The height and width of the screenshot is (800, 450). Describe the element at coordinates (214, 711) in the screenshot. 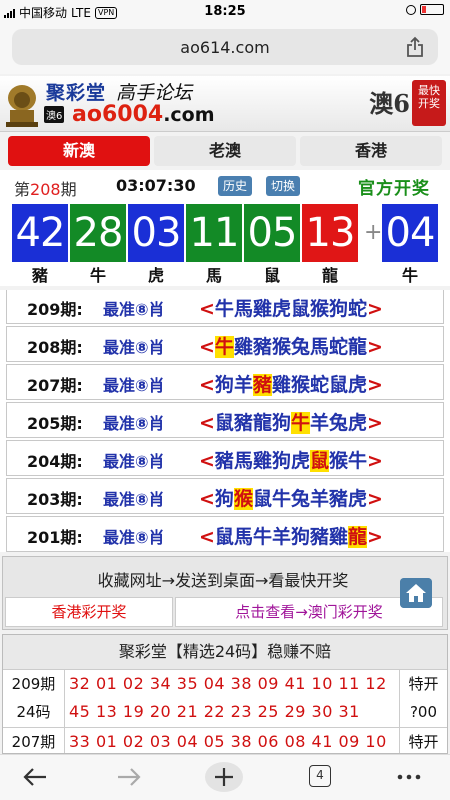

I see `numbers-line2: 45 13 19 20 21 22 23 25 29 30 31` at that location.